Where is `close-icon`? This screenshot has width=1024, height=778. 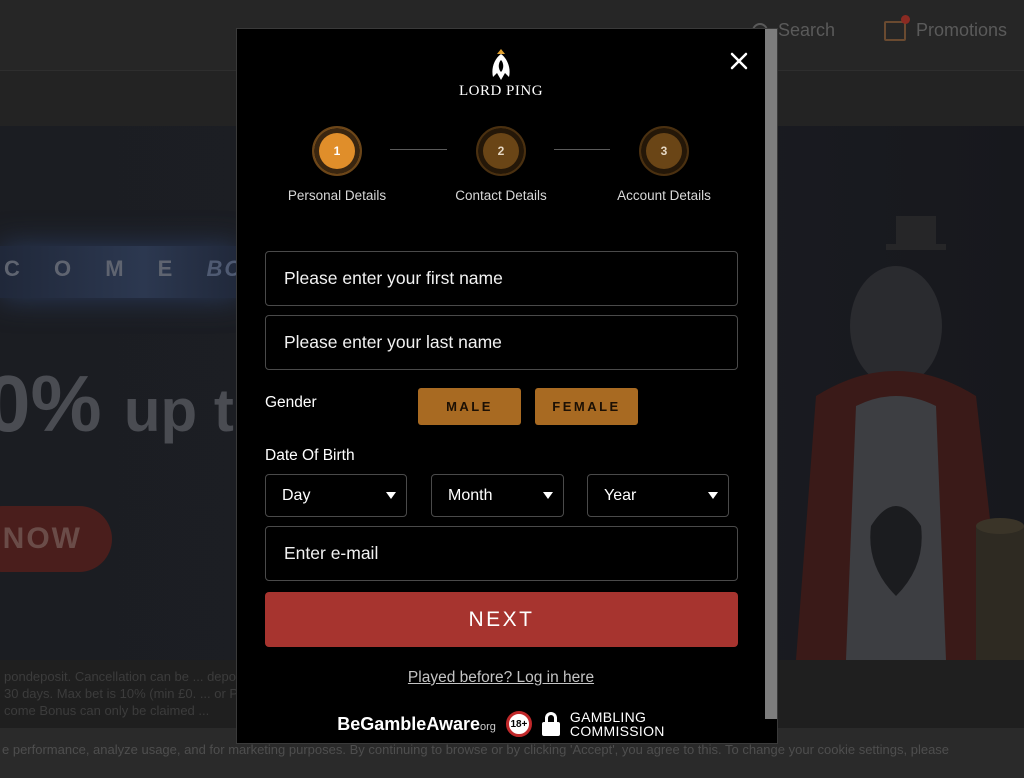 close-icon is located at coordinates (739, 61).